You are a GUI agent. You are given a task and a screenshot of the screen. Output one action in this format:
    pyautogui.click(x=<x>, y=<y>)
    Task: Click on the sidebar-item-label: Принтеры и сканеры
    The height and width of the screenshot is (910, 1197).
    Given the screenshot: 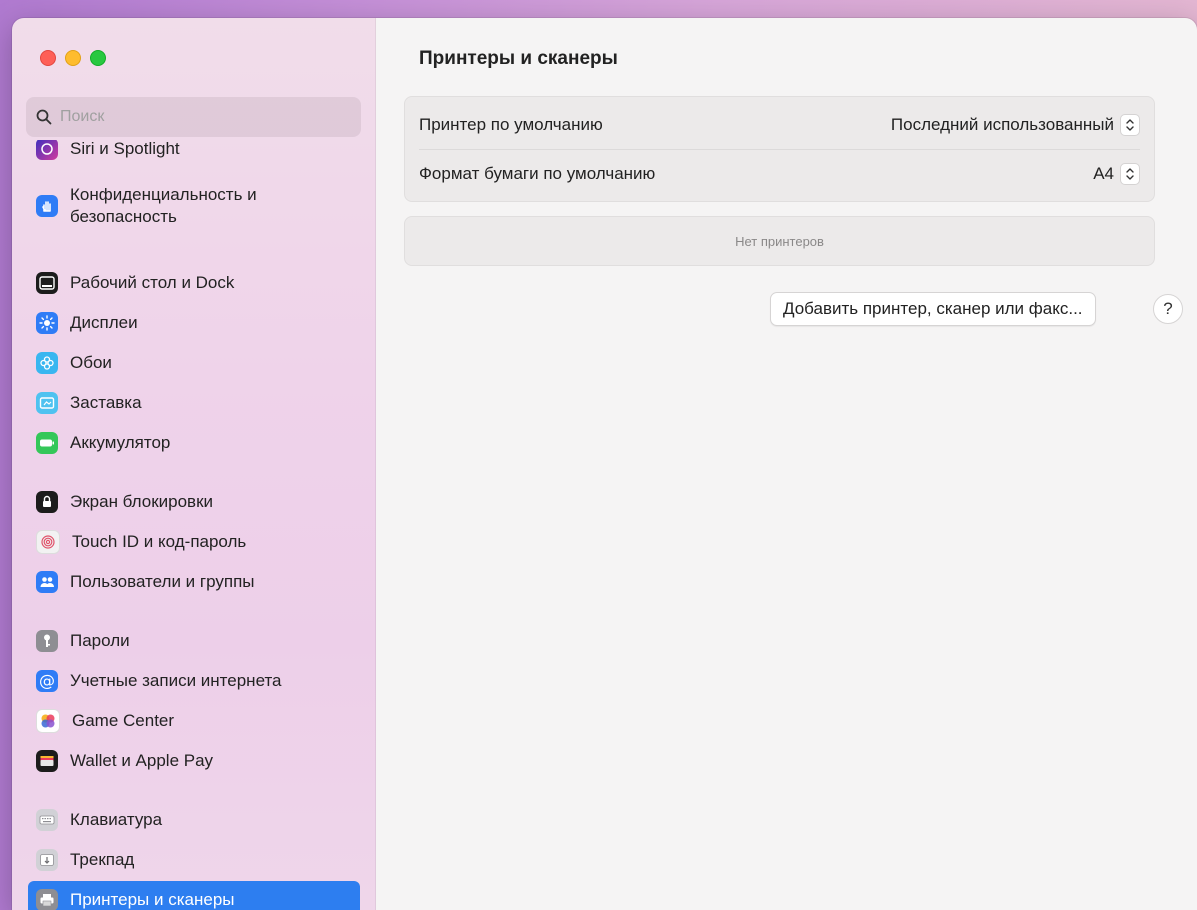 What is the action you would take?
    pyautogui.click(x=152, y=899)
    